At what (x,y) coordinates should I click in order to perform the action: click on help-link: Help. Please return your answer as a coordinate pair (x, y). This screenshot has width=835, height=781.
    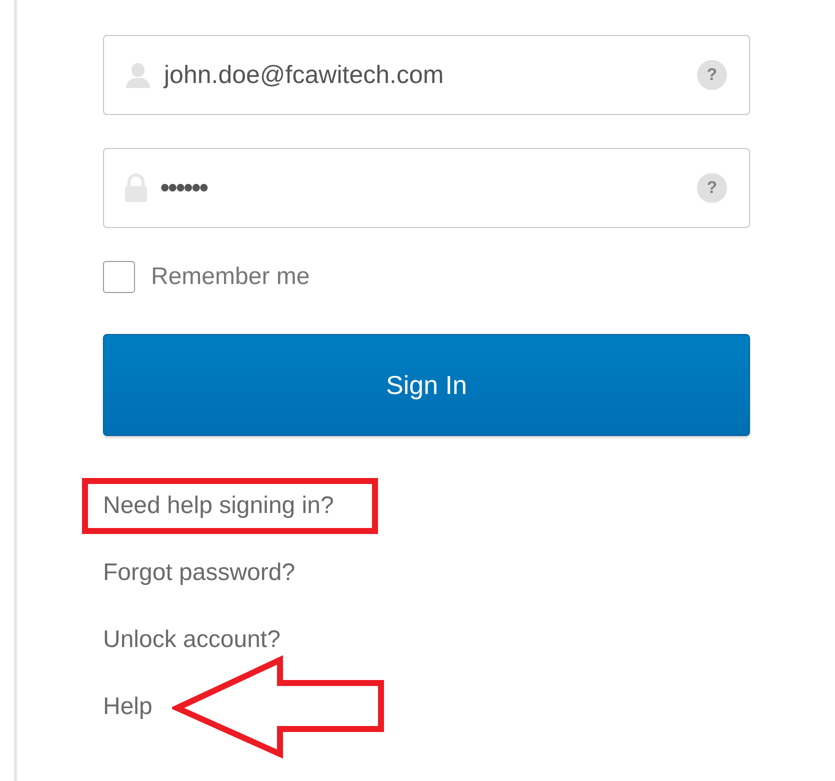
    Looking at the image, I should click on (127, 707).